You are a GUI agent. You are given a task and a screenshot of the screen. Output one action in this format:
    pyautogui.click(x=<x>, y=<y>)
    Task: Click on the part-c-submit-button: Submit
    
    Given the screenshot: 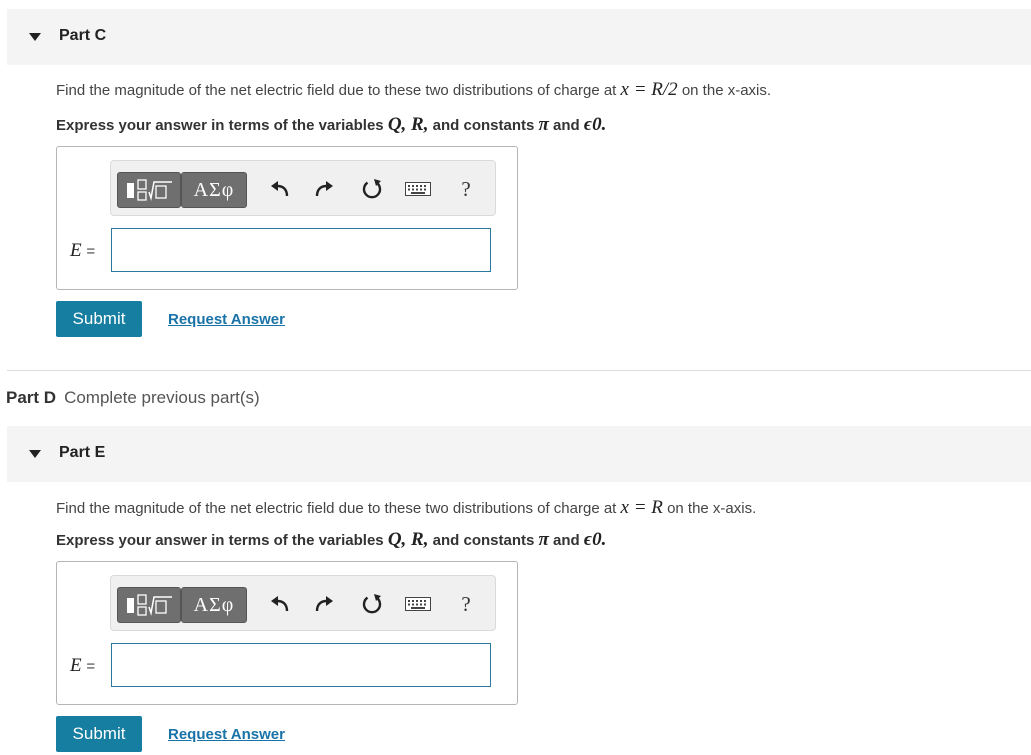 What is the action you would take?
    pyautogui.click(x=99, y=319)
    